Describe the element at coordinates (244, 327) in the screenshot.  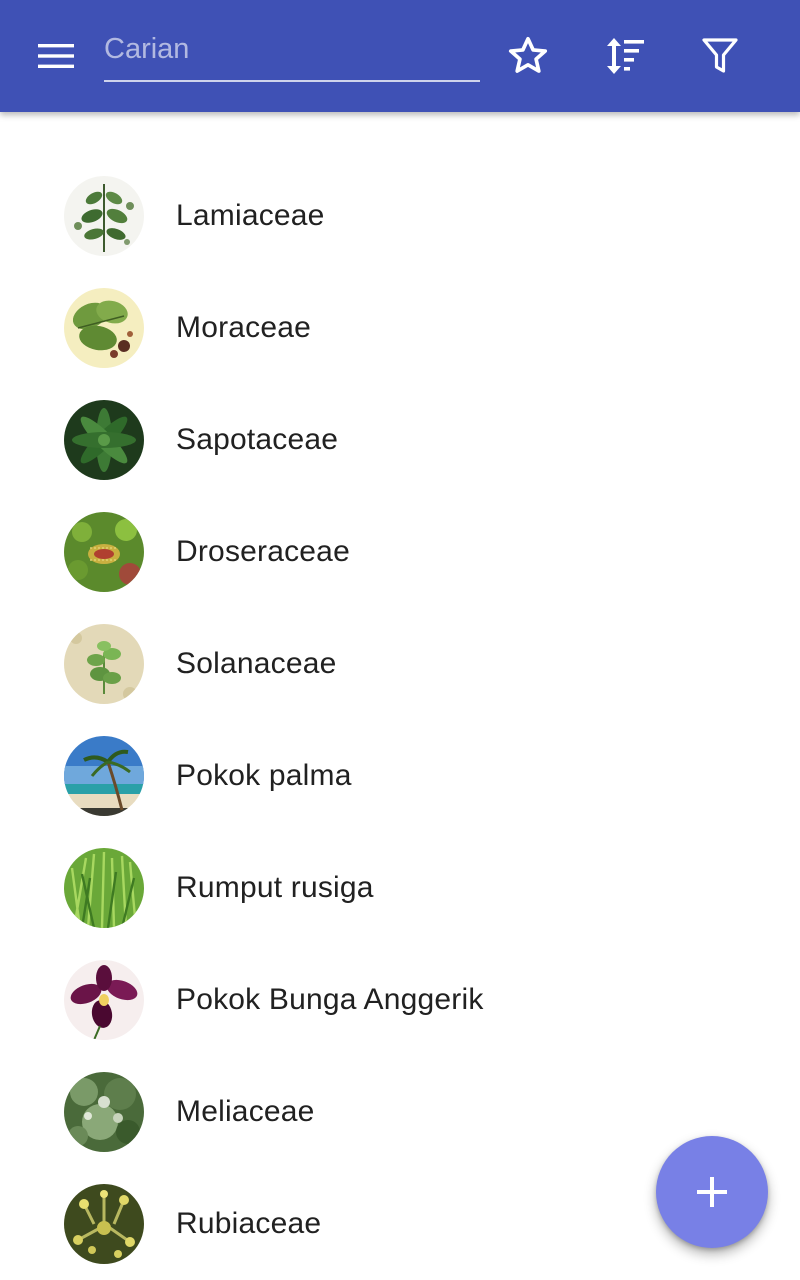
I see `list-item-label: Moraceae` at that location.